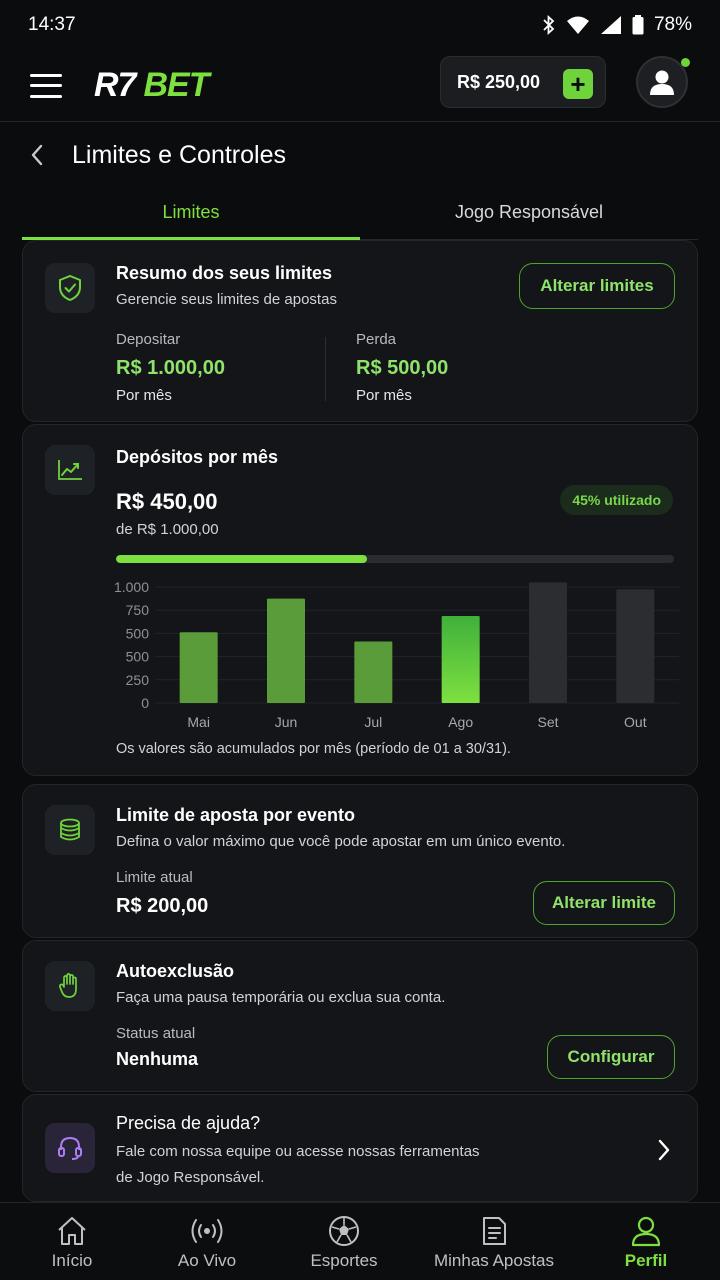 The height and width of the screenshot is (1280, 720). I want to click on chart-x-tick-label: Jul, so click(373, 722).